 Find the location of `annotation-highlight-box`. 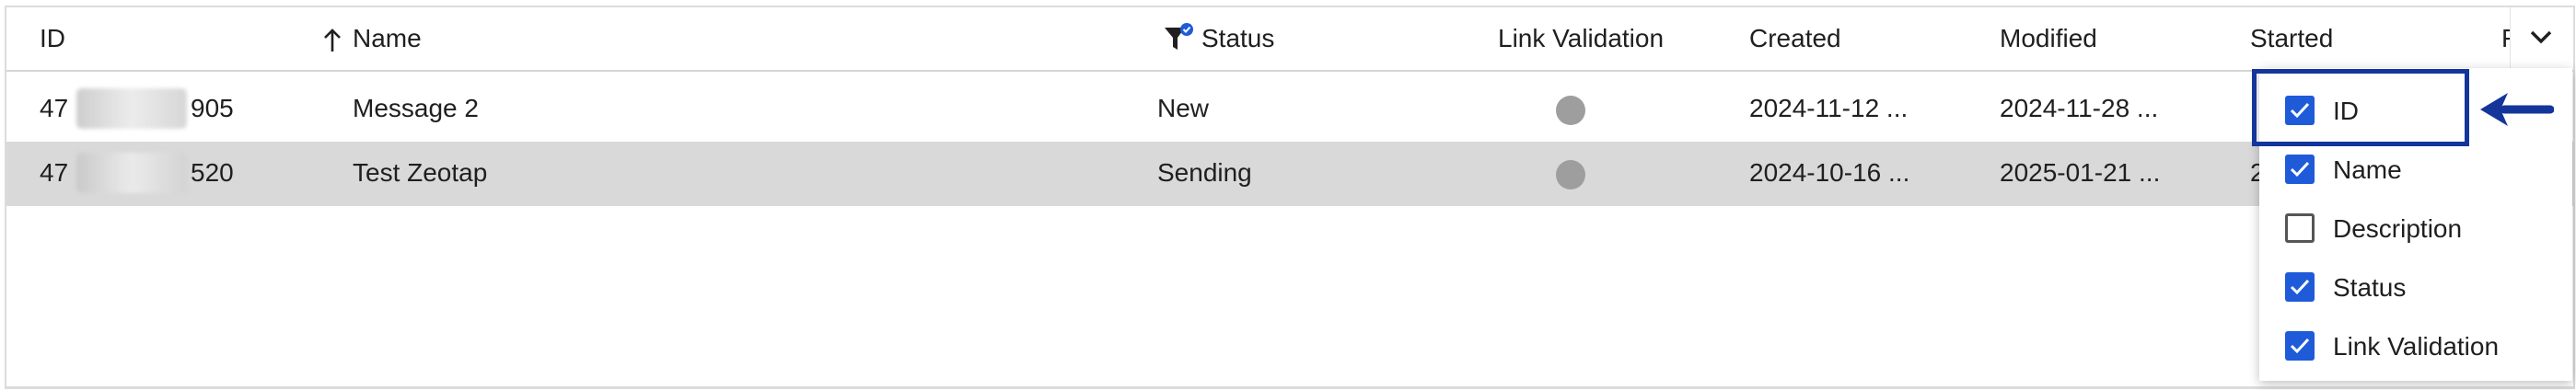

annotation-highlight-box is located at coordinates (2360, 107).